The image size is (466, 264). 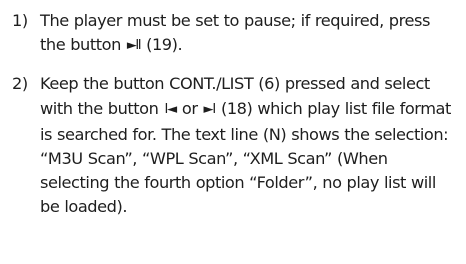 What do you see at coordinates (189, 108) in the screenshot?
I see `step-2-text-part-2: or` at bounding box center [189, 108].